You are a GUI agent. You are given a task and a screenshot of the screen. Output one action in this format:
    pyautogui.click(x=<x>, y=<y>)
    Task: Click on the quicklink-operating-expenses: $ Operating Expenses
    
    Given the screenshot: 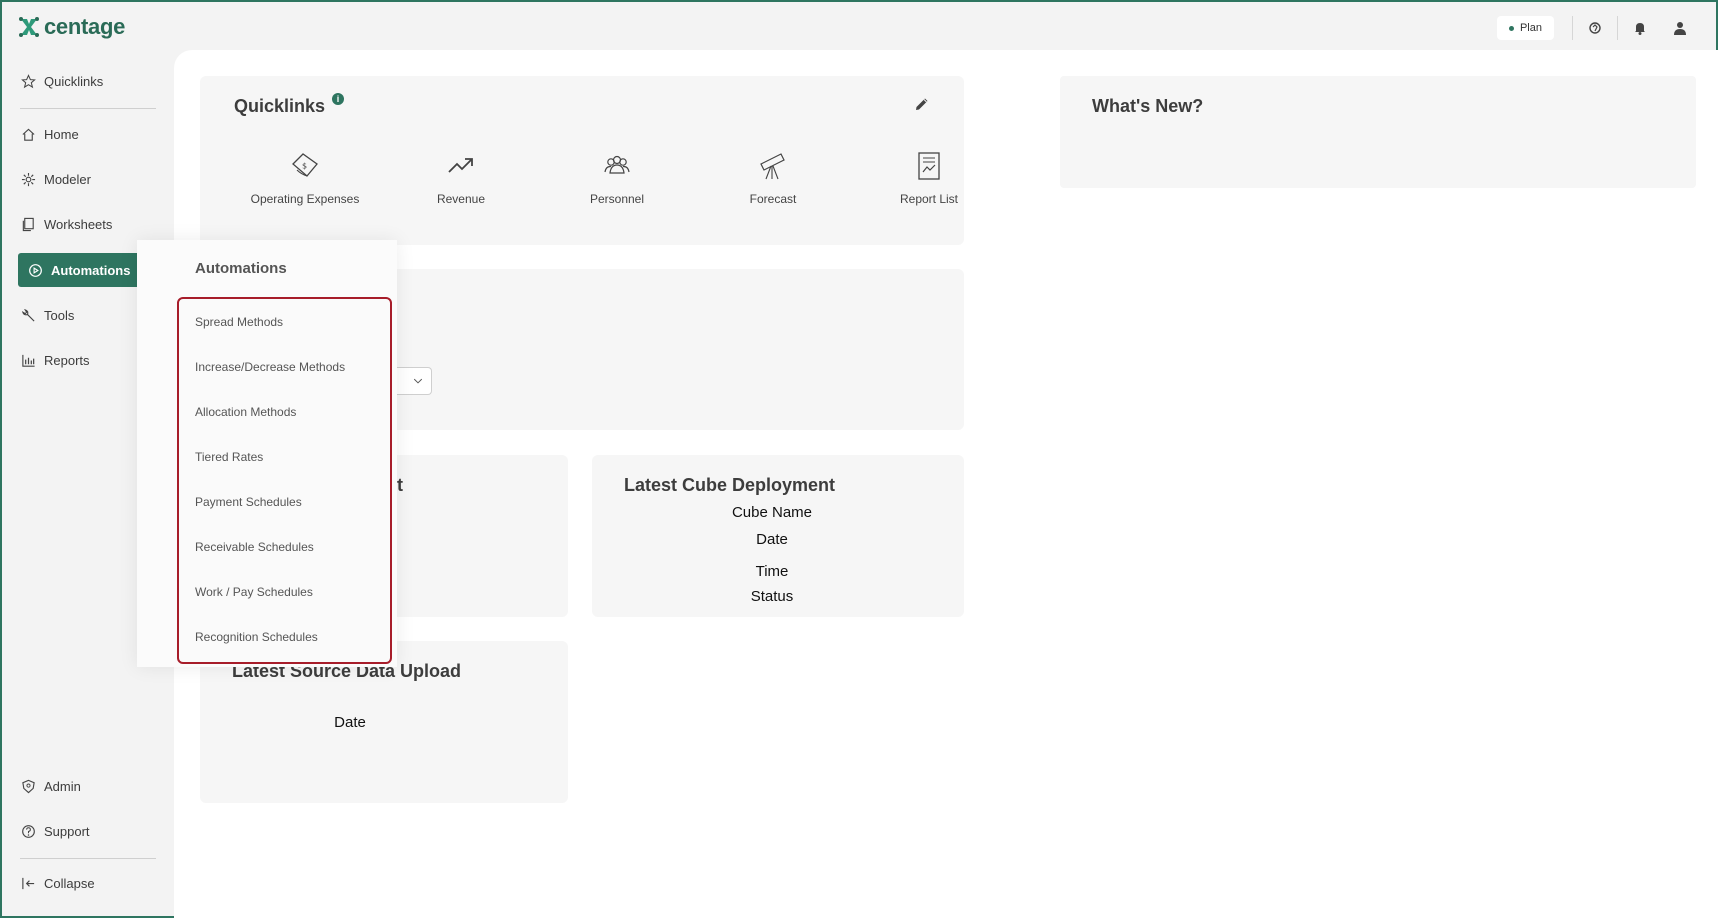 What is the action you would take?
    pyautogui.click(x=305, y=178)
    